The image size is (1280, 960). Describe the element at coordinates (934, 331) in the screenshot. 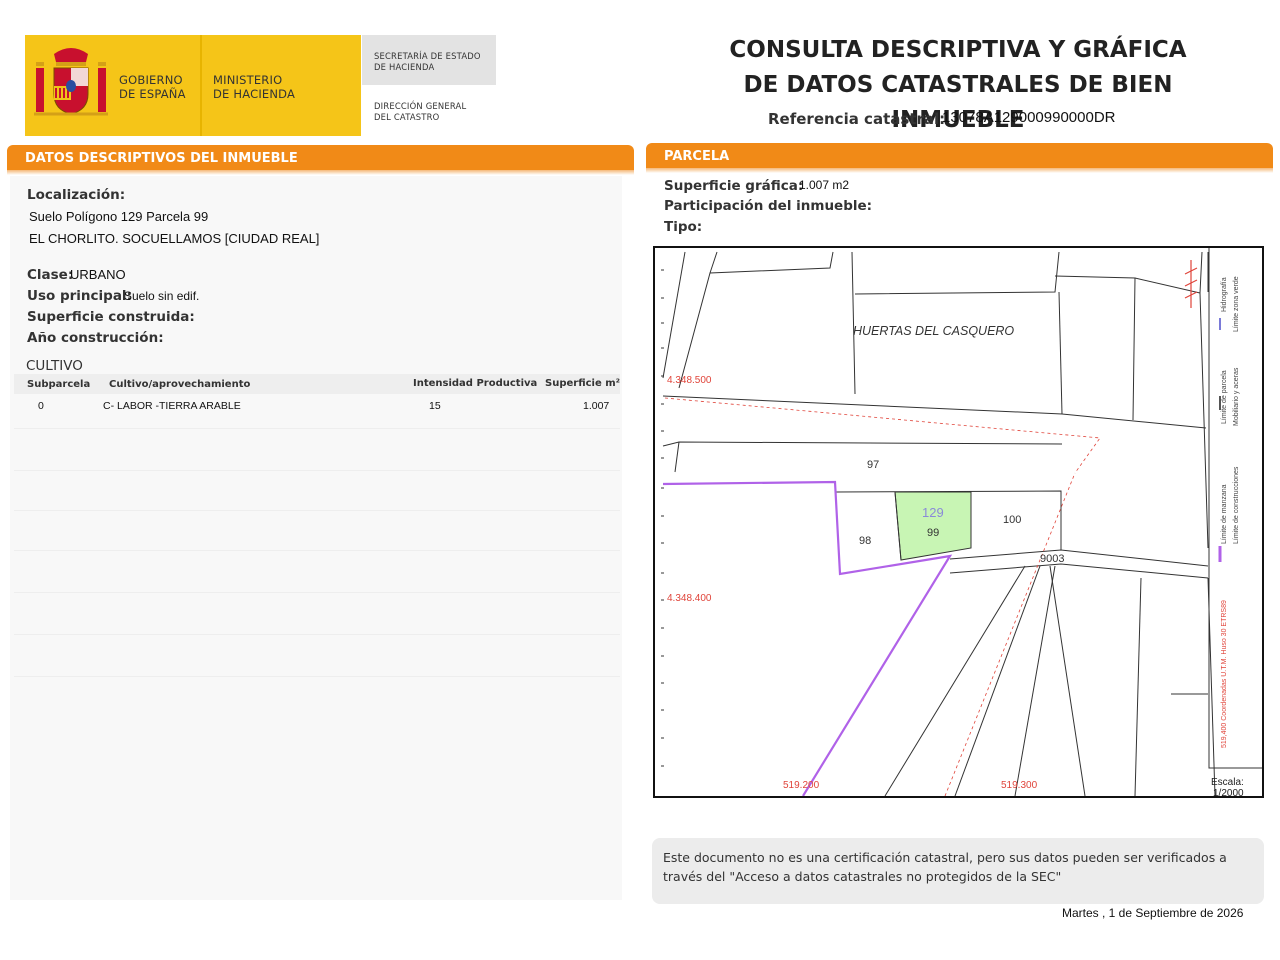

I see `area-label: HUERTAS DEL CASQUERO` at that location.